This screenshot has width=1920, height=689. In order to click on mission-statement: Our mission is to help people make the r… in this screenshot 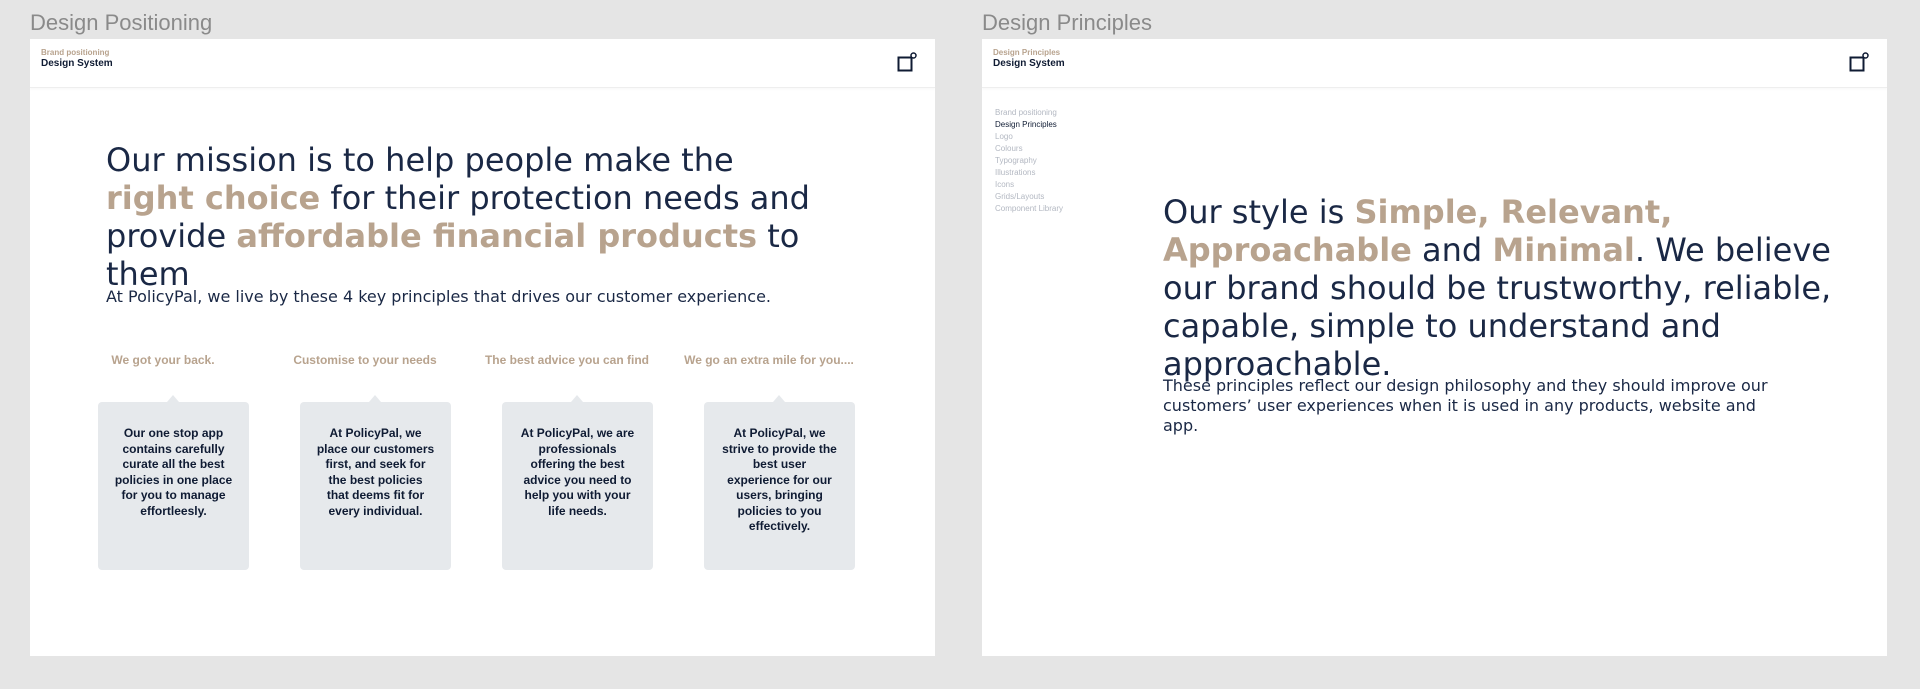, I will do `click(458, 217)`.